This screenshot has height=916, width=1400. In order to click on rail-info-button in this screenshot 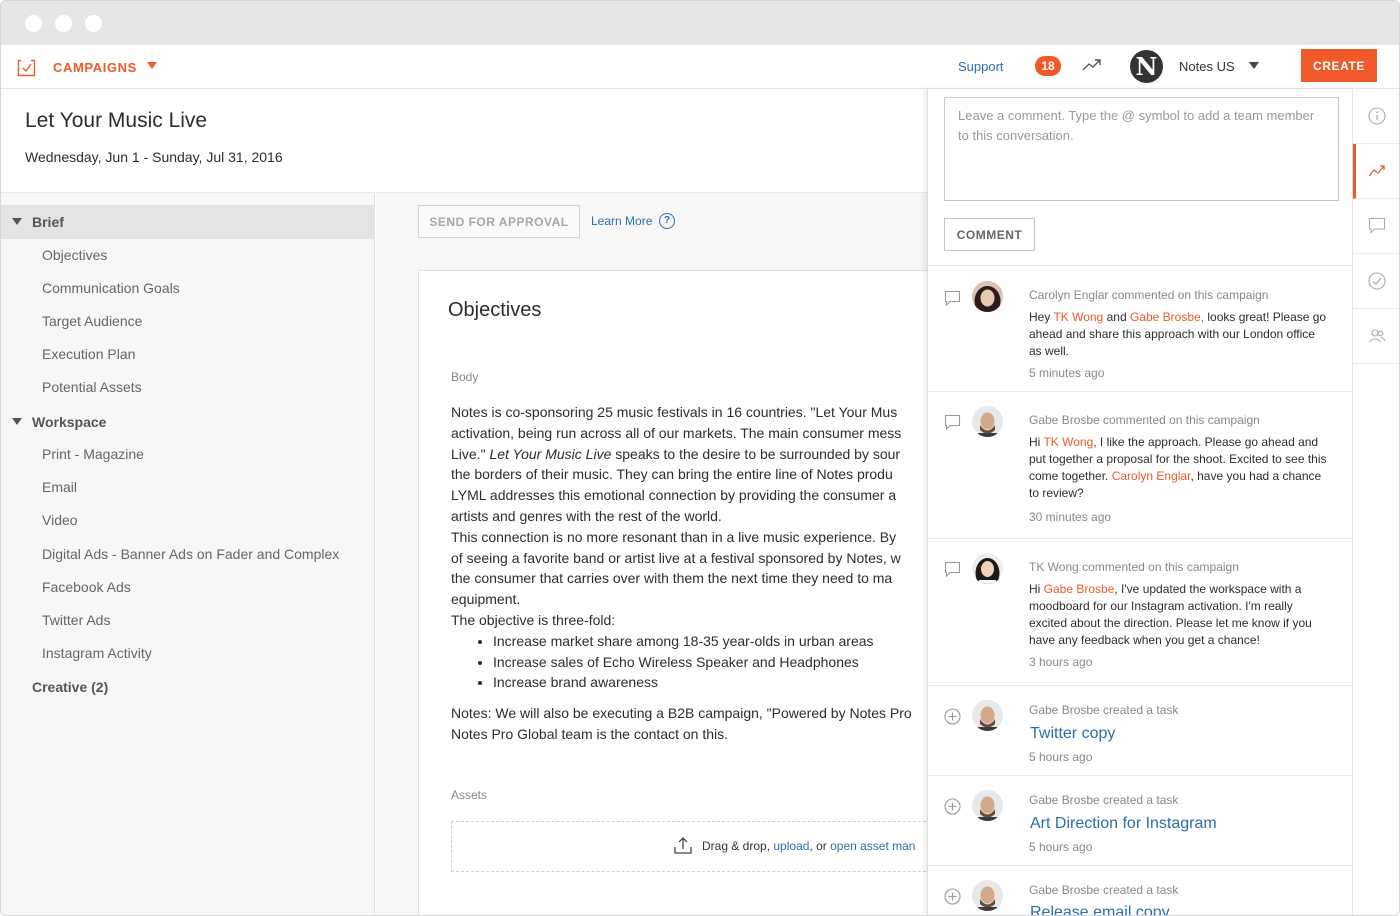, I will do `click(1376, 116)`.